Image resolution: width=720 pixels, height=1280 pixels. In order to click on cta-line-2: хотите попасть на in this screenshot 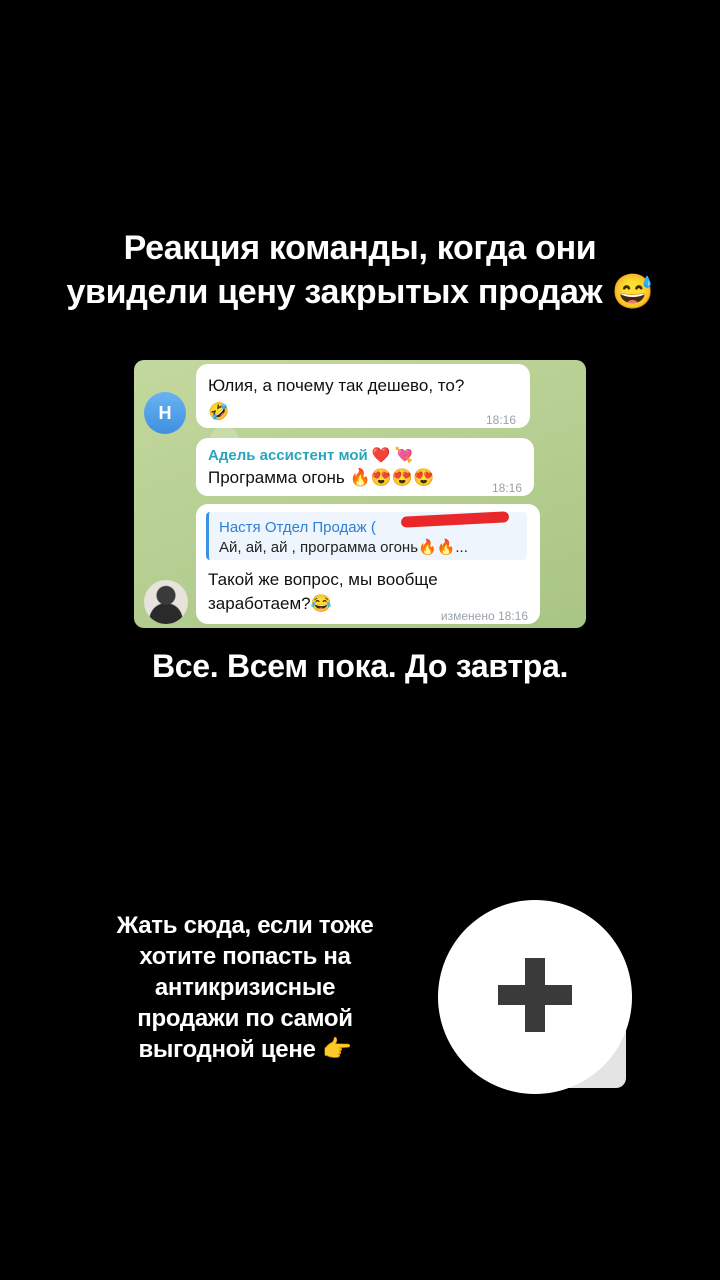, I will do `click(245, 956)`.